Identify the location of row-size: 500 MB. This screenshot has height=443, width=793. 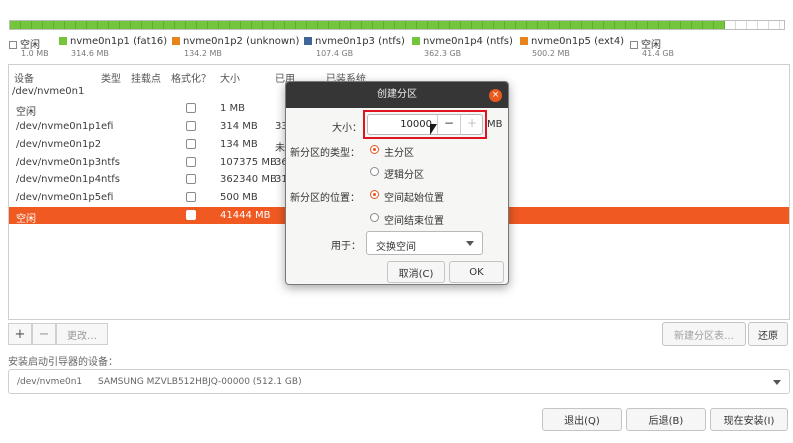
(239, 197).